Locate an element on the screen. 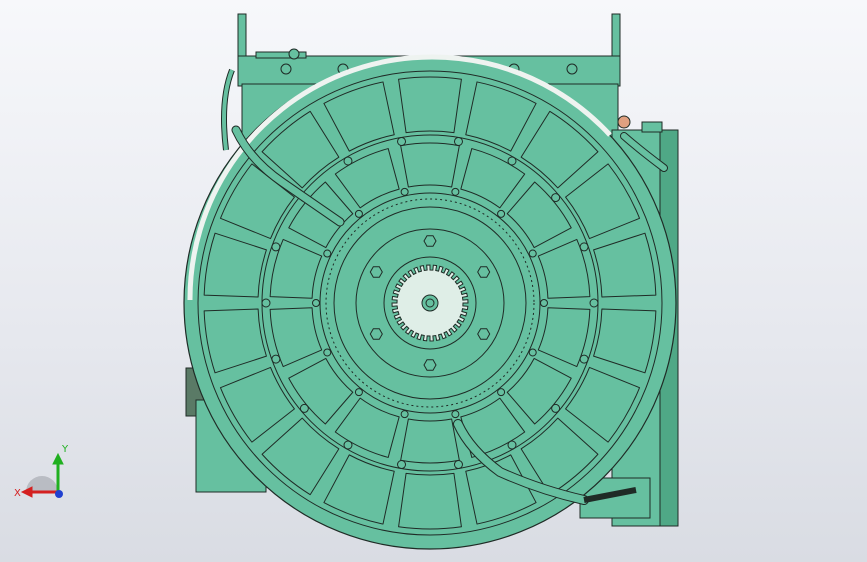  center-bore is located at coordinates (430, 303).